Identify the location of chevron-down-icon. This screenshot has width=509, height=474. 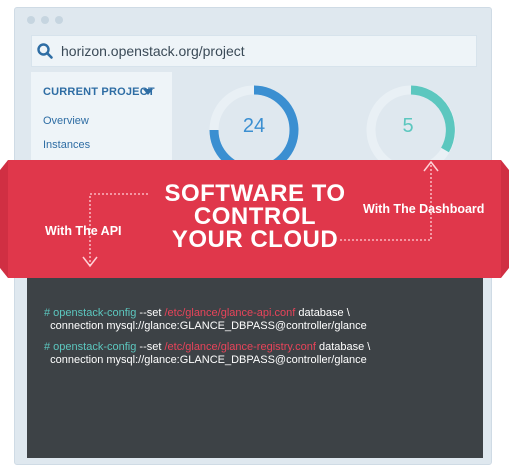
(148, 92).